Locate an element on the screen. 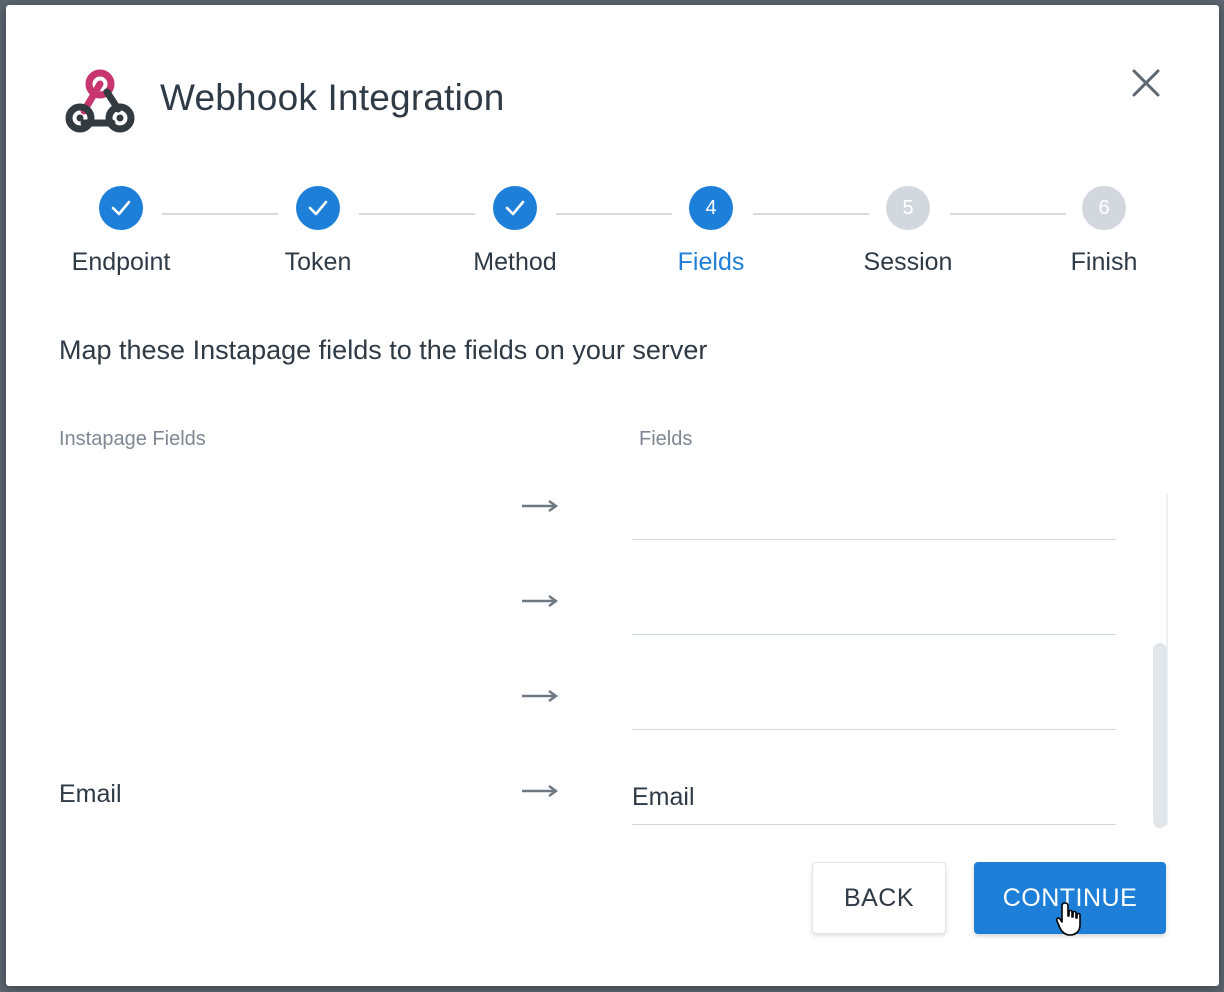  step-session: 5 Session is located at coordinates (908, 231).